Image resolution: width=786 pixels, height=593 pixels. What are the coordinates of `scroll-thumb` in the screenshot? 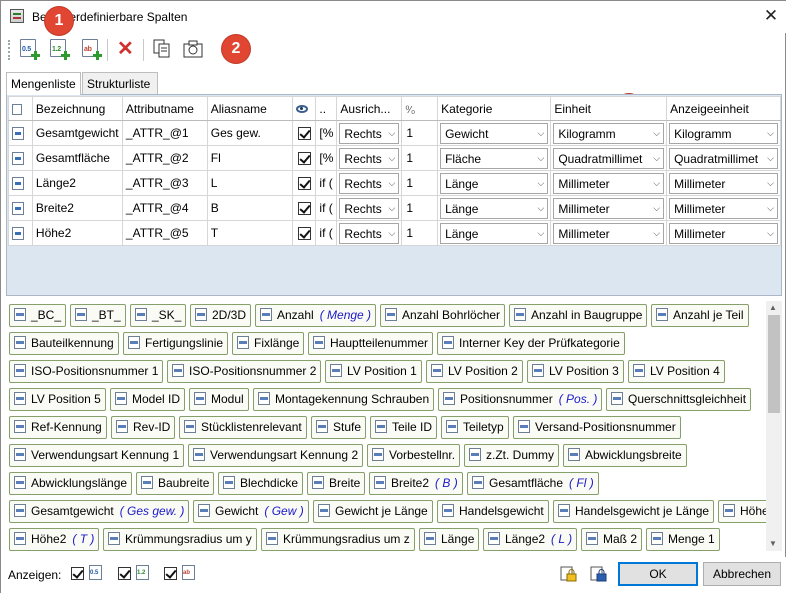 It's located at (774, 364).